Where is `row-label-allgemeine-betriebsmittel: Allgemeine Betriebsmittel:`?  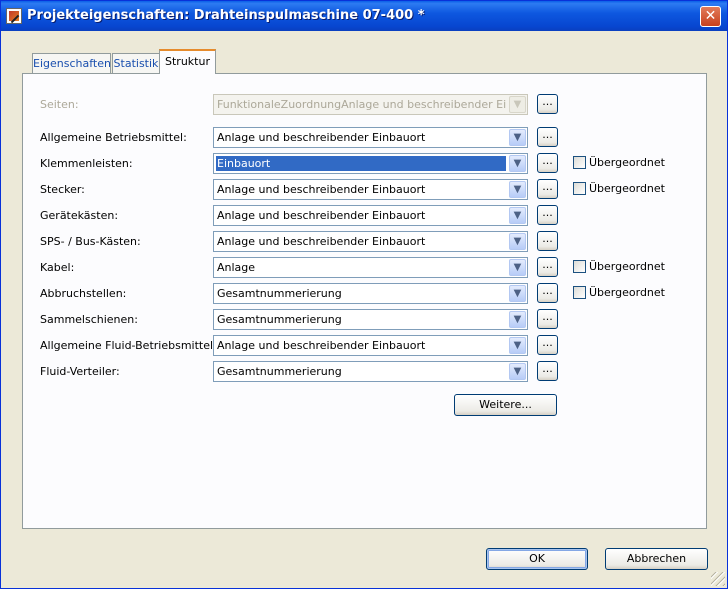 row-label-allgemeine-betriebsmittel: Allgemeine Betriebsmittel: is located at coordinates (113, 137).